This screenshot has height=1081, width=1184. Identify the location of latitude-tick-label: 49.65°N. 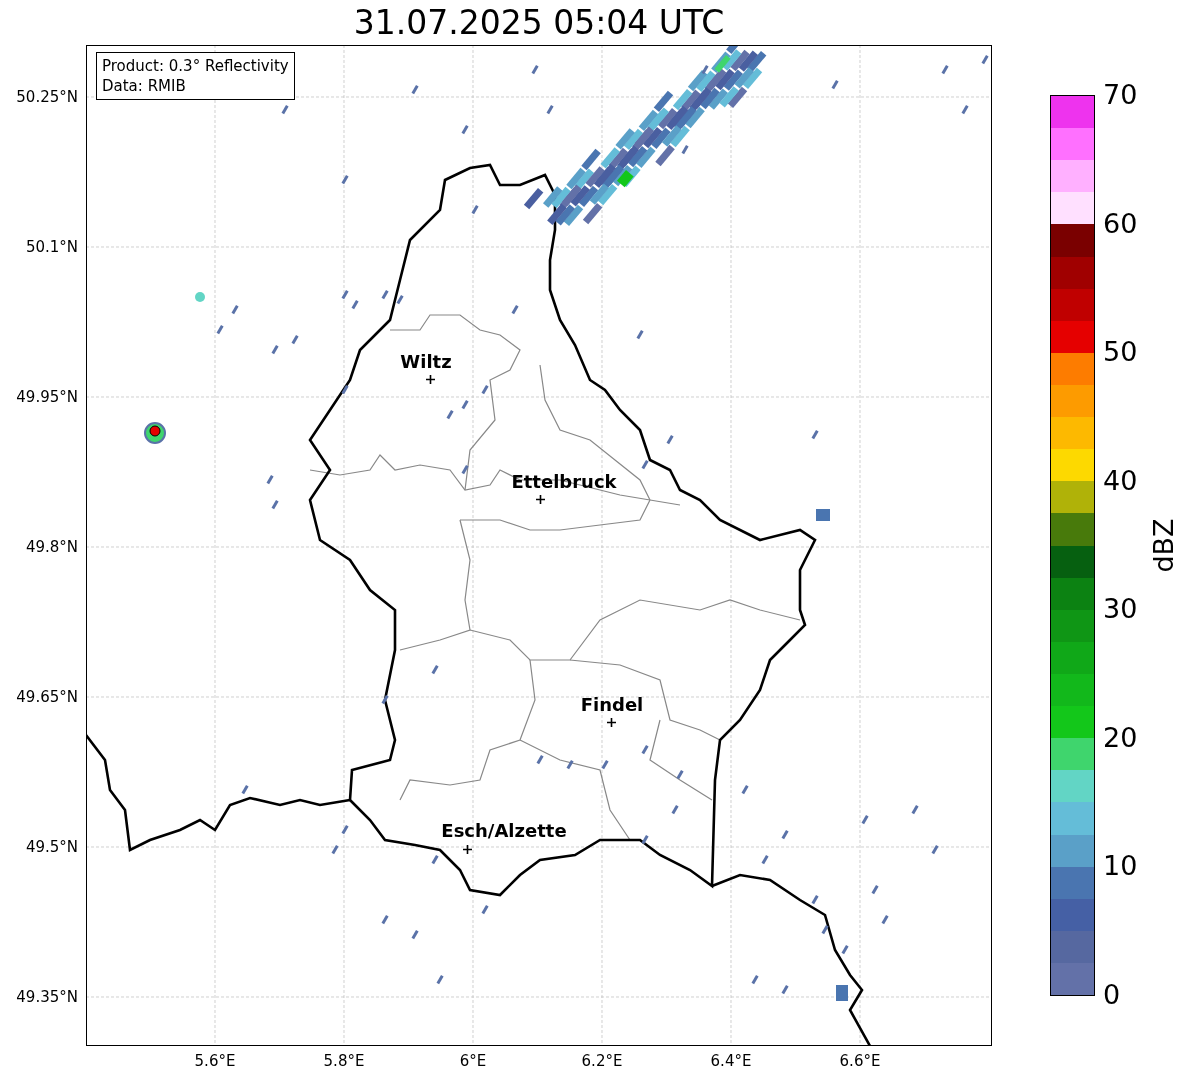
(47, 697).